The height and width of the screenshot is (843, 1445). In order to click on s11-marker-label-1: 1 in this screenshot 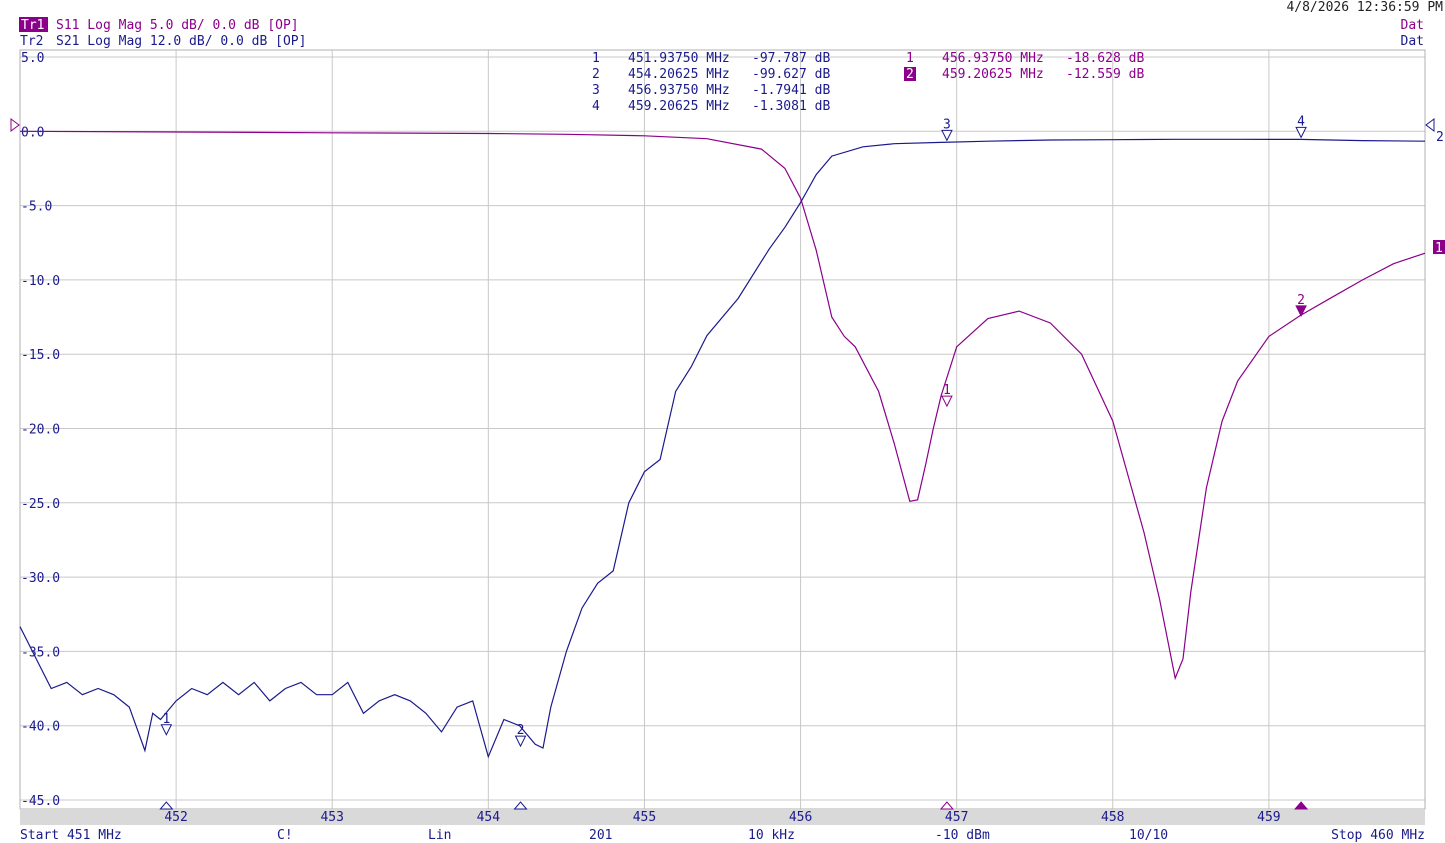, I will do `click(947, 390)`.